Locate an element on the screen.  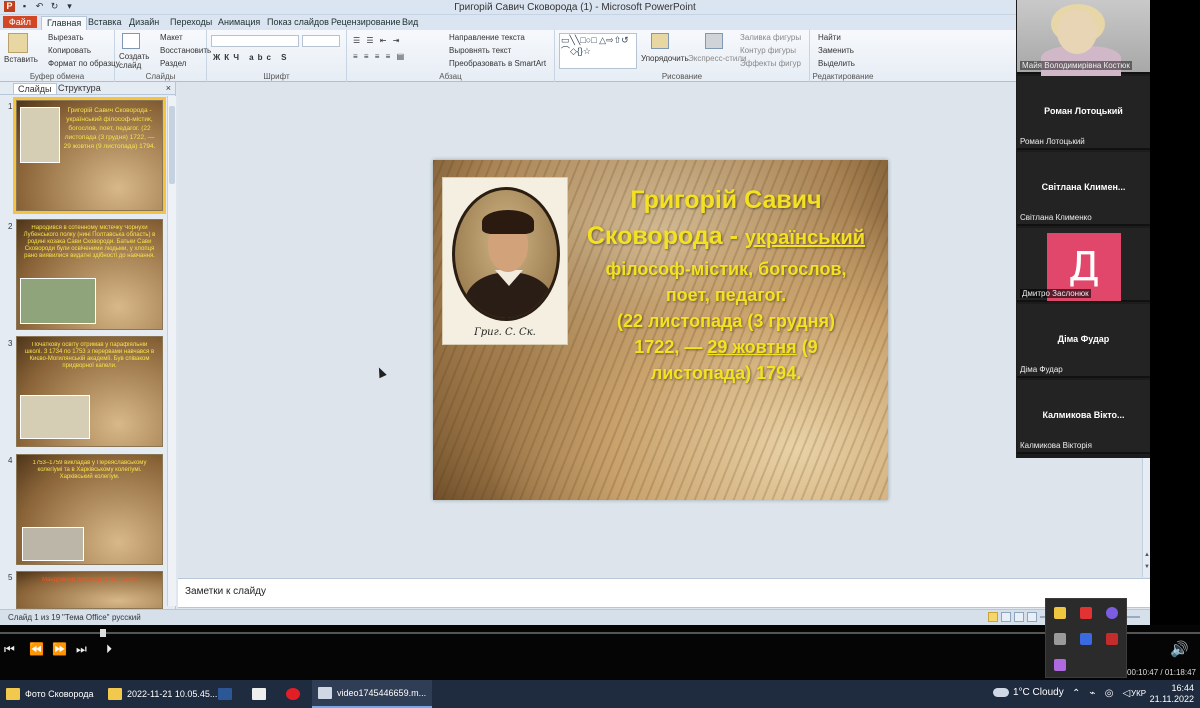
prev-slide-icon: ▲ is located at coordinates (1146, 555).